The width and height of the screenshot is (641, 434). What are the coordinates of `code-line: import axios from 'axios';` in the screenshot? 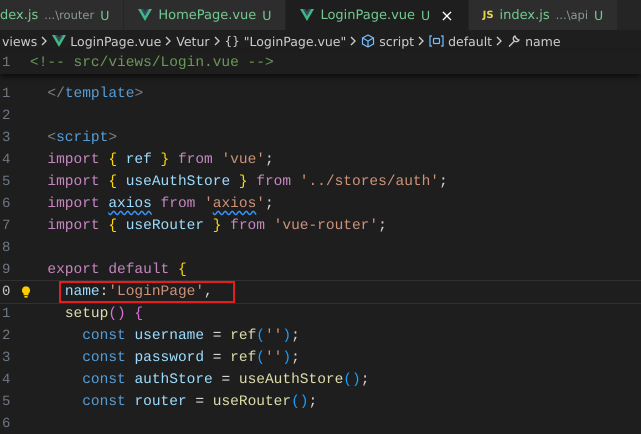 It's located at (160, 204).